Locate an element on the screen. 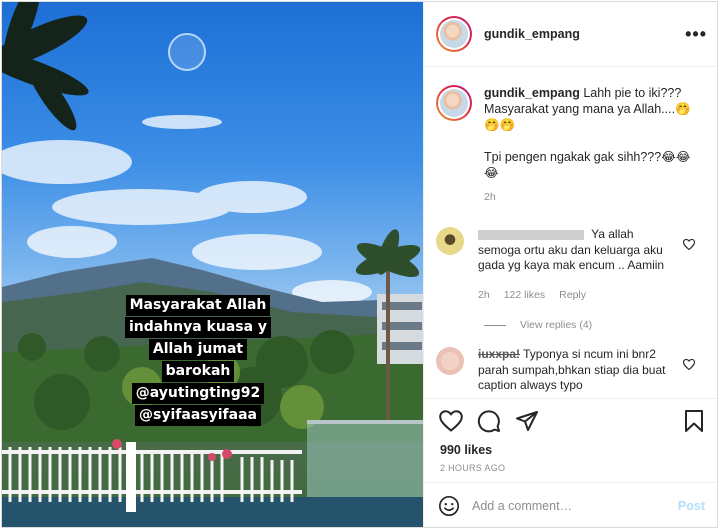 The width and height of the screenshot is (720, 529). overlay-line: @syifaasyifaaa is located at coordinates (198, 415).